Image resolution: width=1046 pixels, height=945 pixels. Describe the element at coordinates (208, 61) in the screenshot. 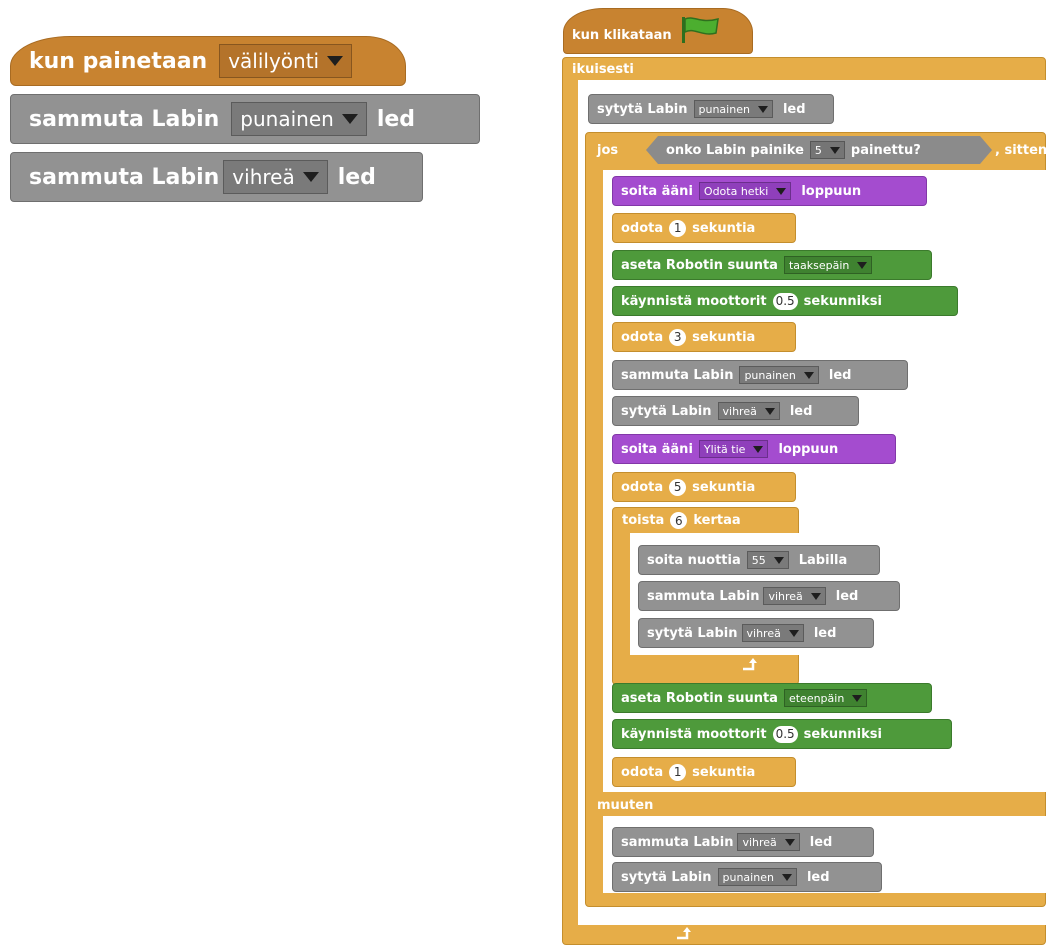

I see `when-key-pressed-hat: kun painetaan välilyönti` at that location.